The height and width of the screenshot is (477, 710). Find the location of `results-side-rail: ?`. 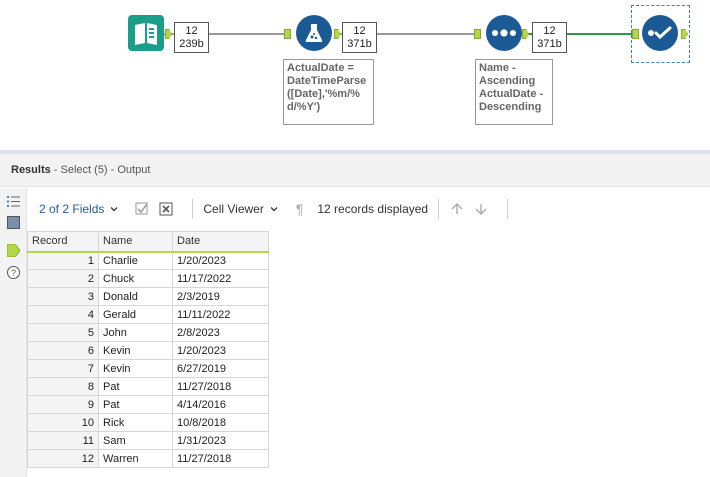

results-side-rail: ? is located at coordinates (13, 332).